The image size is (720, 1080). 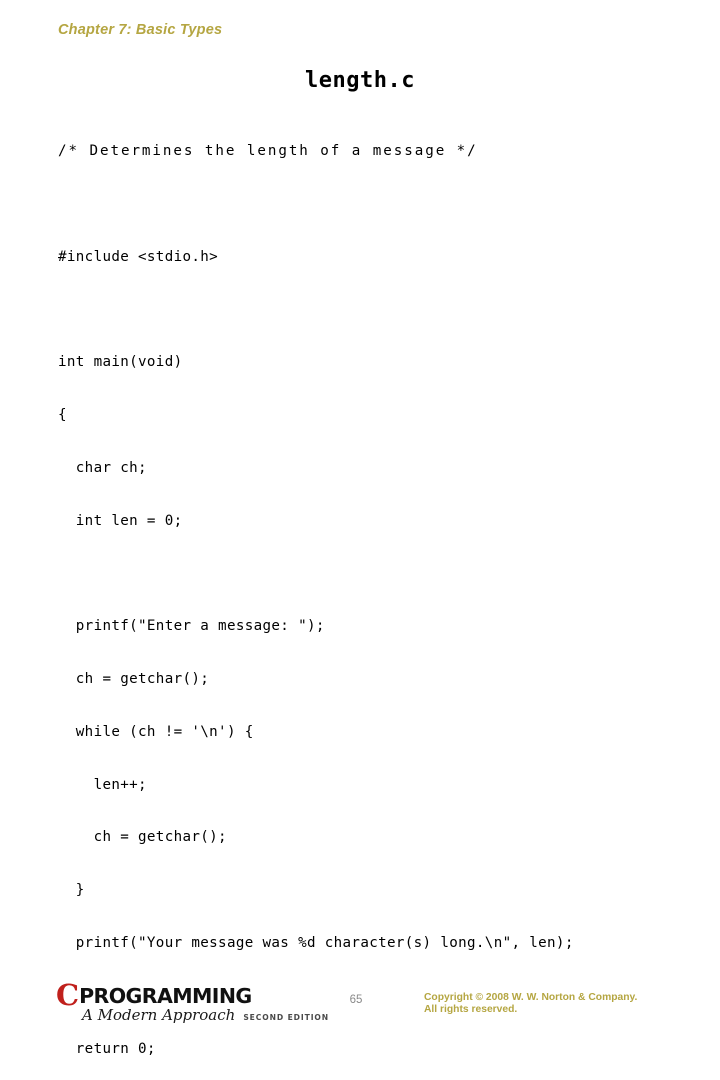 I want to click on logo-subtitle: A Modern Approach, so click(x=159, y=1015).